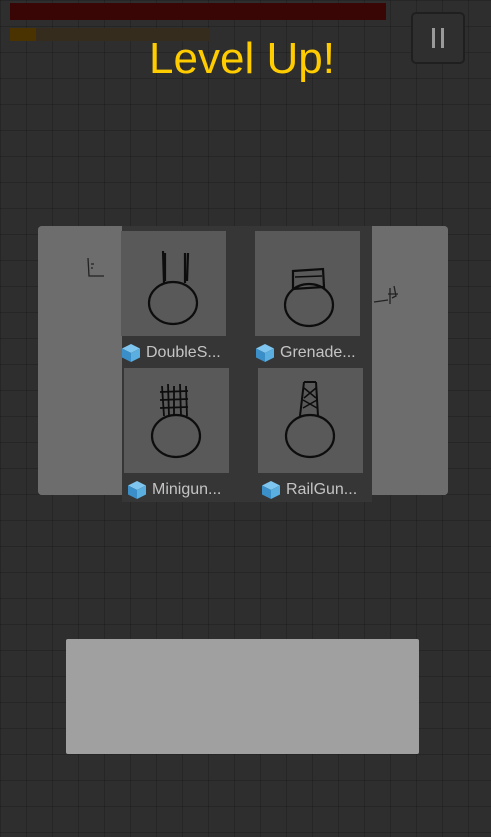 Image resolution: width=491 pixels, height=837 pixels. Describe the element at coordinates (242, 58) in the screenshot. I see `level-up-title: Level Up!` at that location.